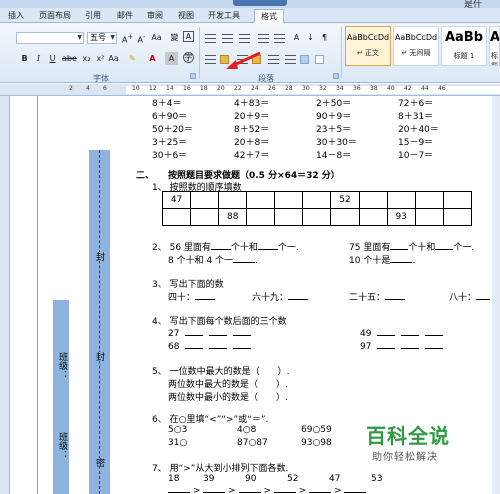 Image resolution: width=500 pixels, height=494 pixels. What do you see at coordinates (93, 15) in the screenshot?
I see `tab-references: 引用` at bounding box center [93, 15].